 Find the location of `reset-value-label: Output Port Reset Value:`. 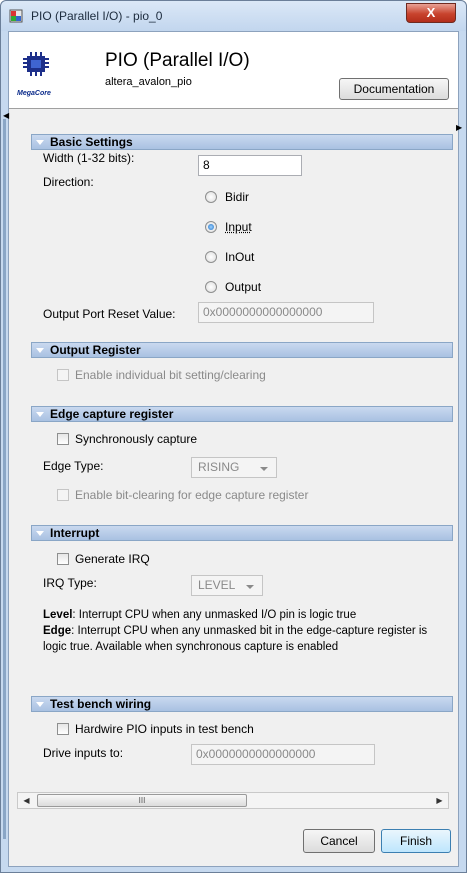

reset-value-label: Output Port Reset Value: is located at coordinates (109, 314).